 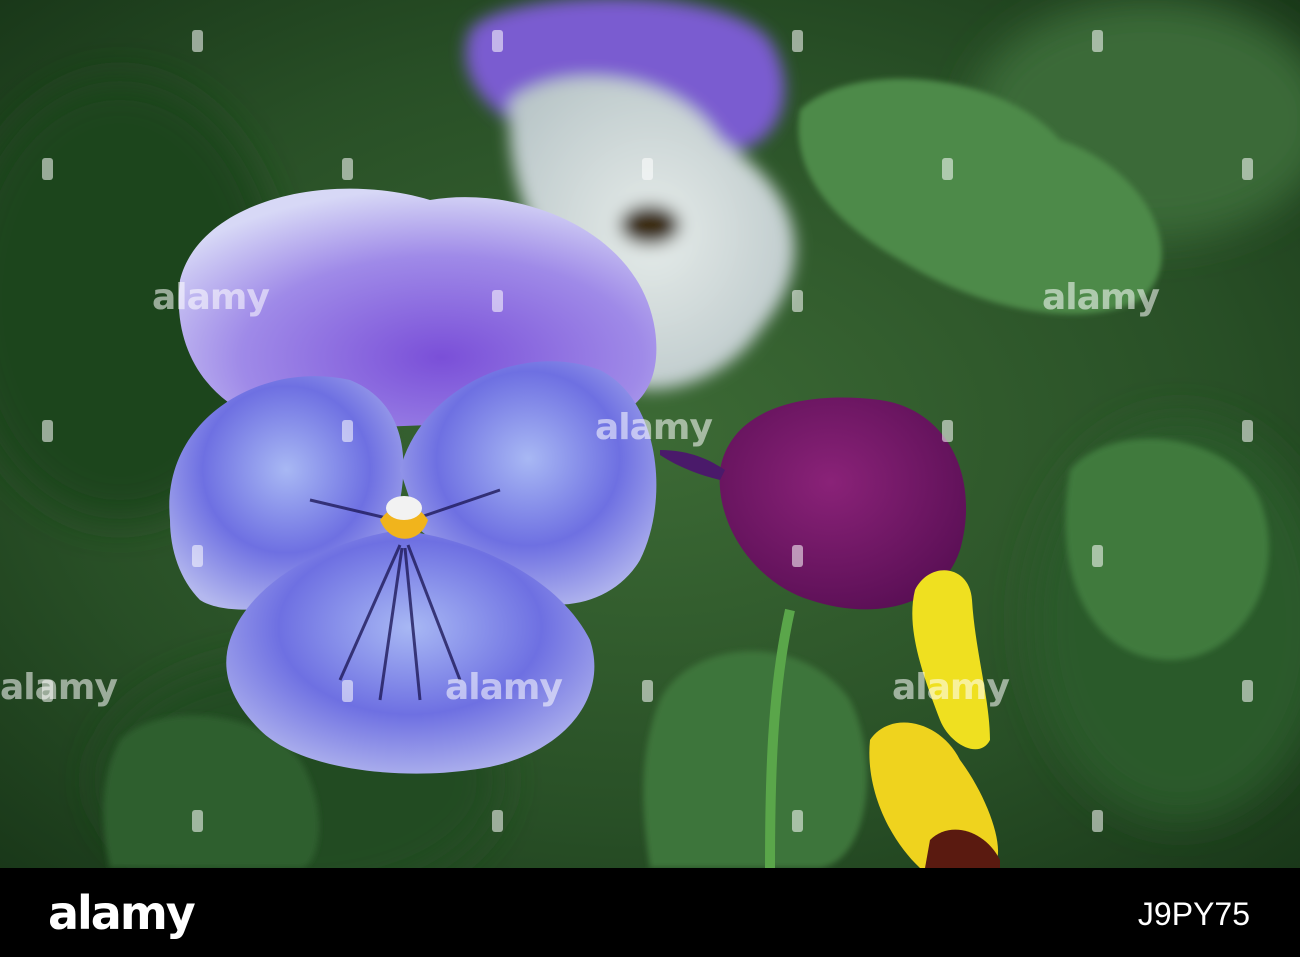 I want to click on brand-logo: alamy, so click(x=122, y=913).